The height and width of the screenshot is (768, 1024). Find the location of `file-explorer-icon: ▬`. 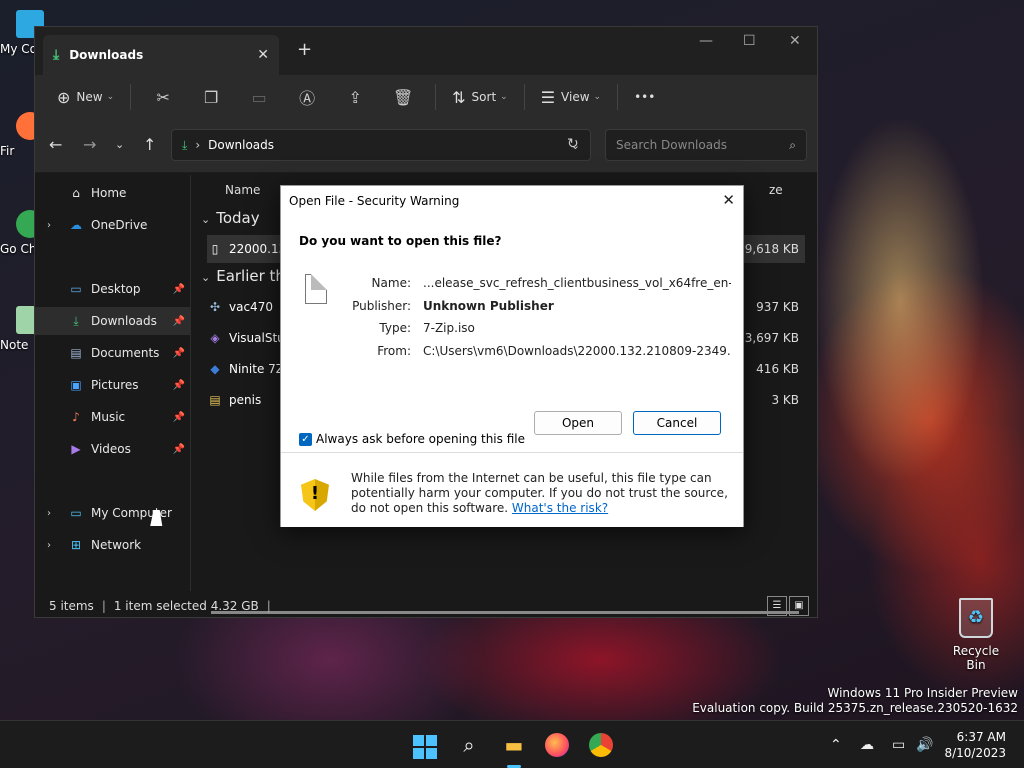

file-explorer-icon: ▬ is located at coordinates (514, 745).